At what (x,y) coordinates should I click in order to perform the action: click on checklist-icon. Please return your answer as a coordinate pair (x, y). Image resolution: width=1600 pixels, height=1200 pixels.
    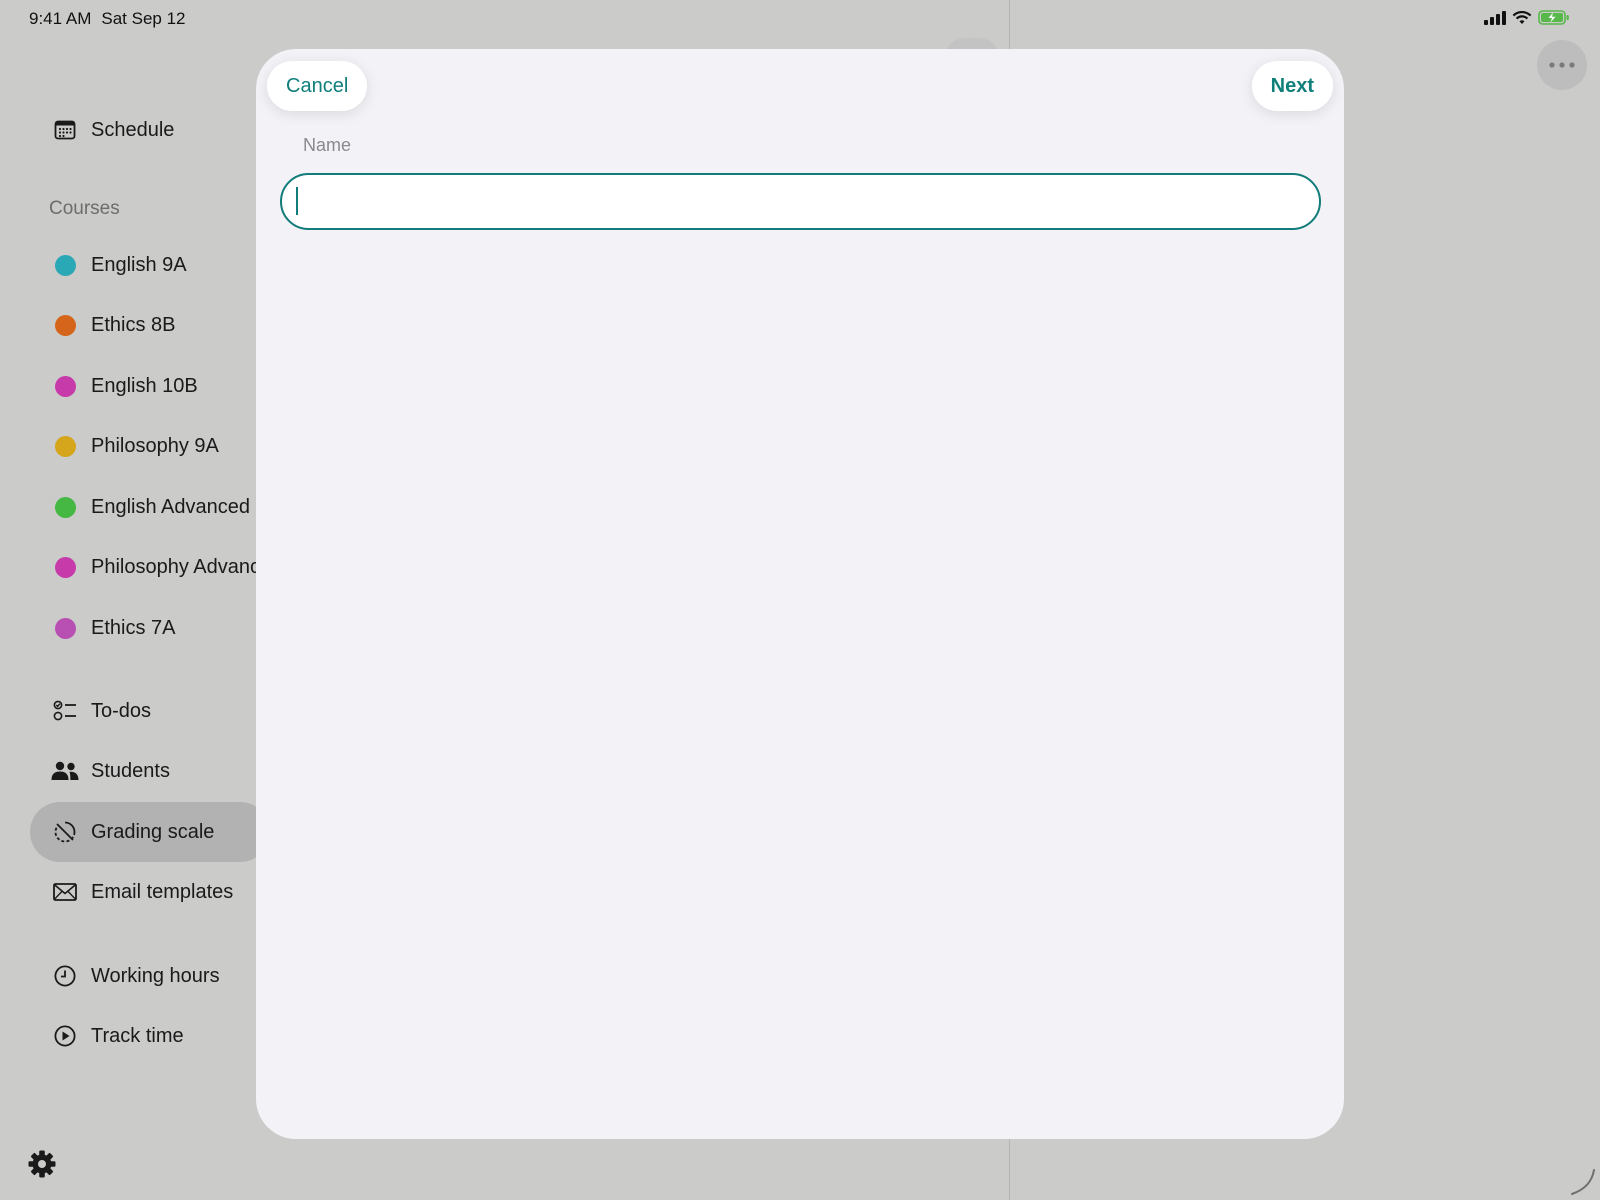
    Looking at the image, I should click on (65, 711).